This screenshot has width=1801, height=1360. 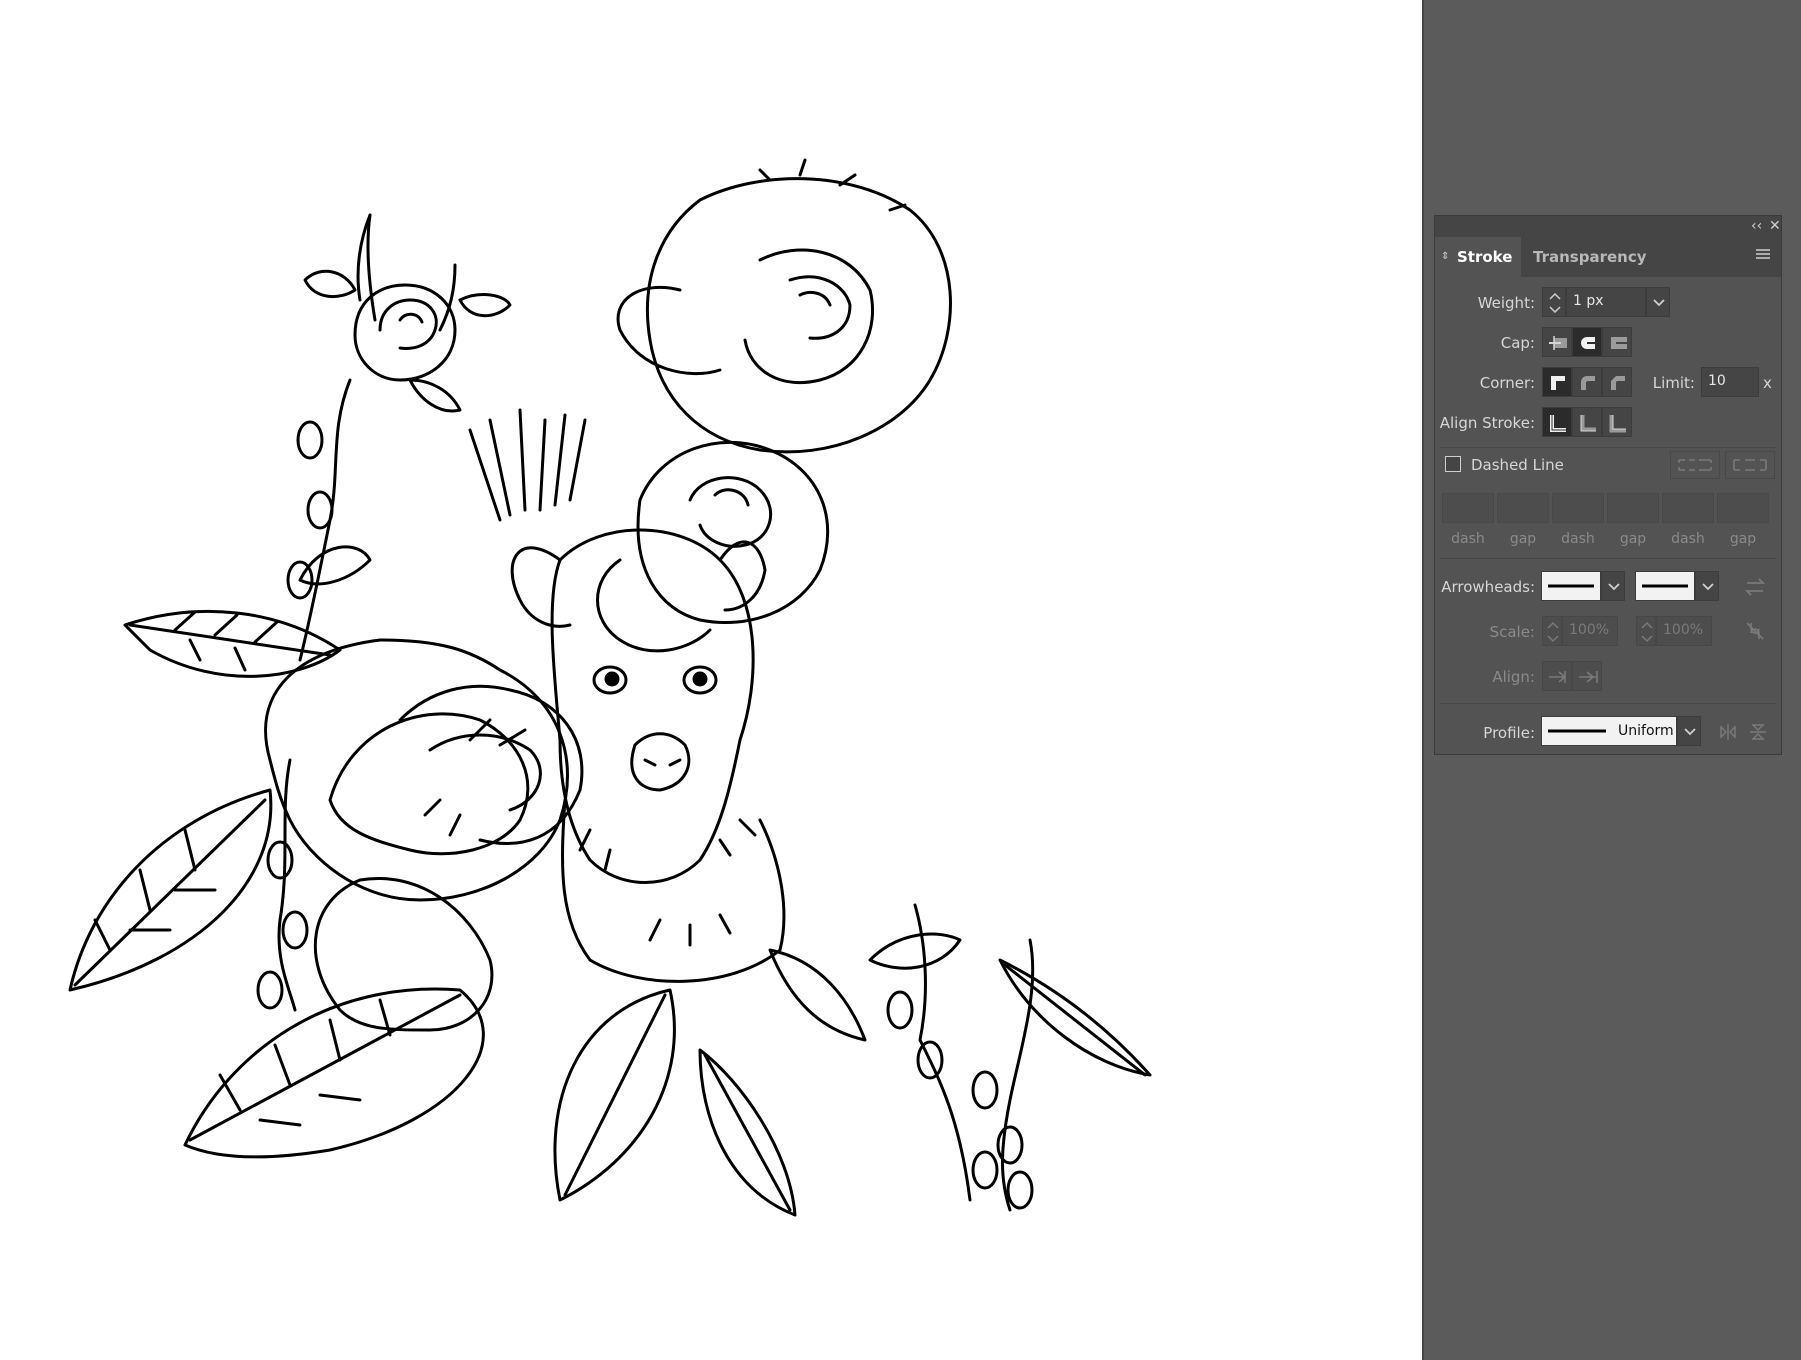 I want to click on profile-label: Profile:, so click(x=1509, y=733).